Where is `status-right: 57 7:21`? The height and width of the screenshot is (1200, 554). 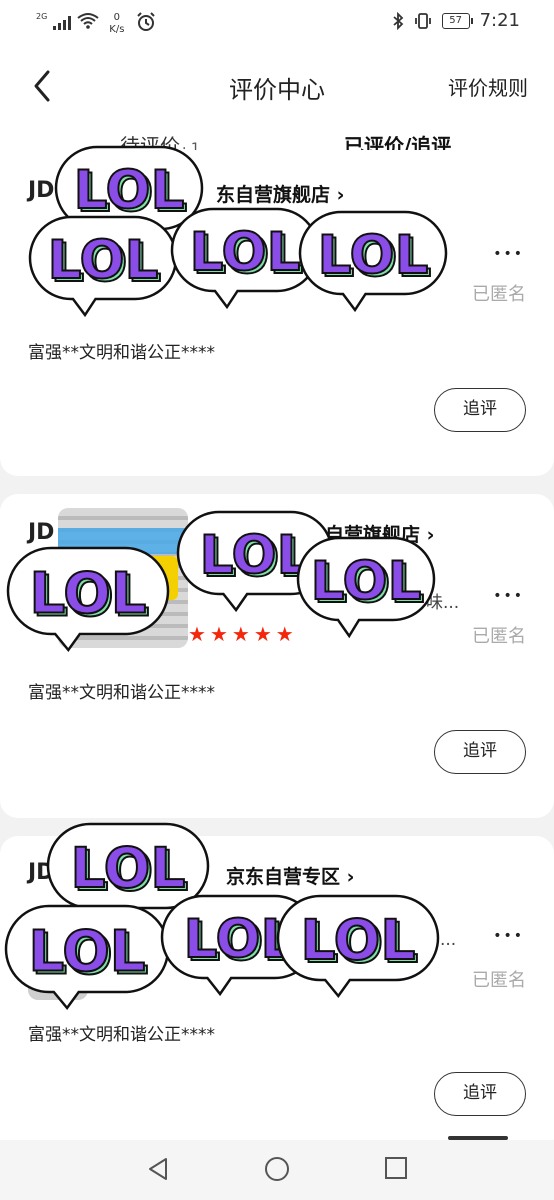 status-right: 57 7:21 is located at coordinates (456, 20).